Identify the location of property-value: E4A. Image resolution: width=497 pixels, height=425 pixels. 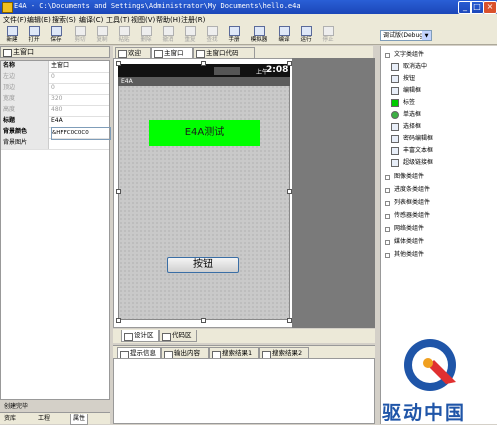
(80, 121).